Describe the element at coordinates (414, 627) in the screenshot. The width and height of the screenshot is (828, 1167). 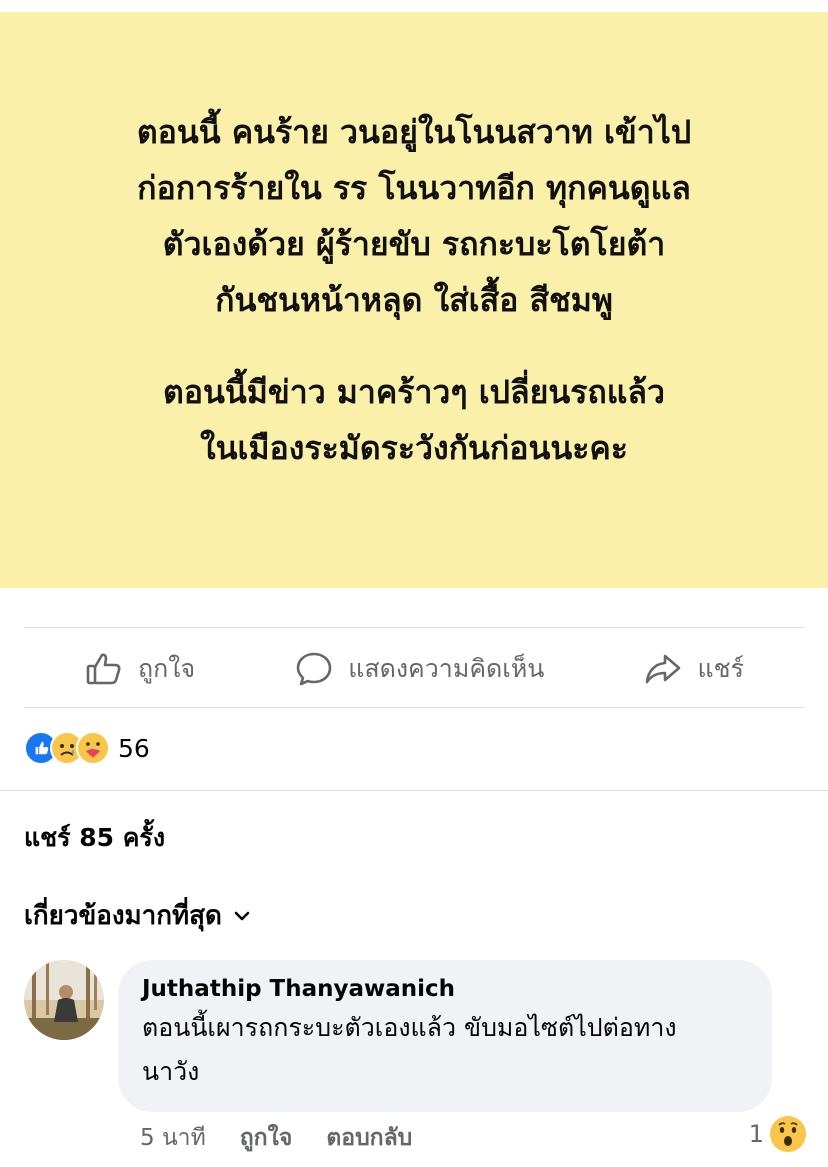
I see `actions-top-divider` at that location.